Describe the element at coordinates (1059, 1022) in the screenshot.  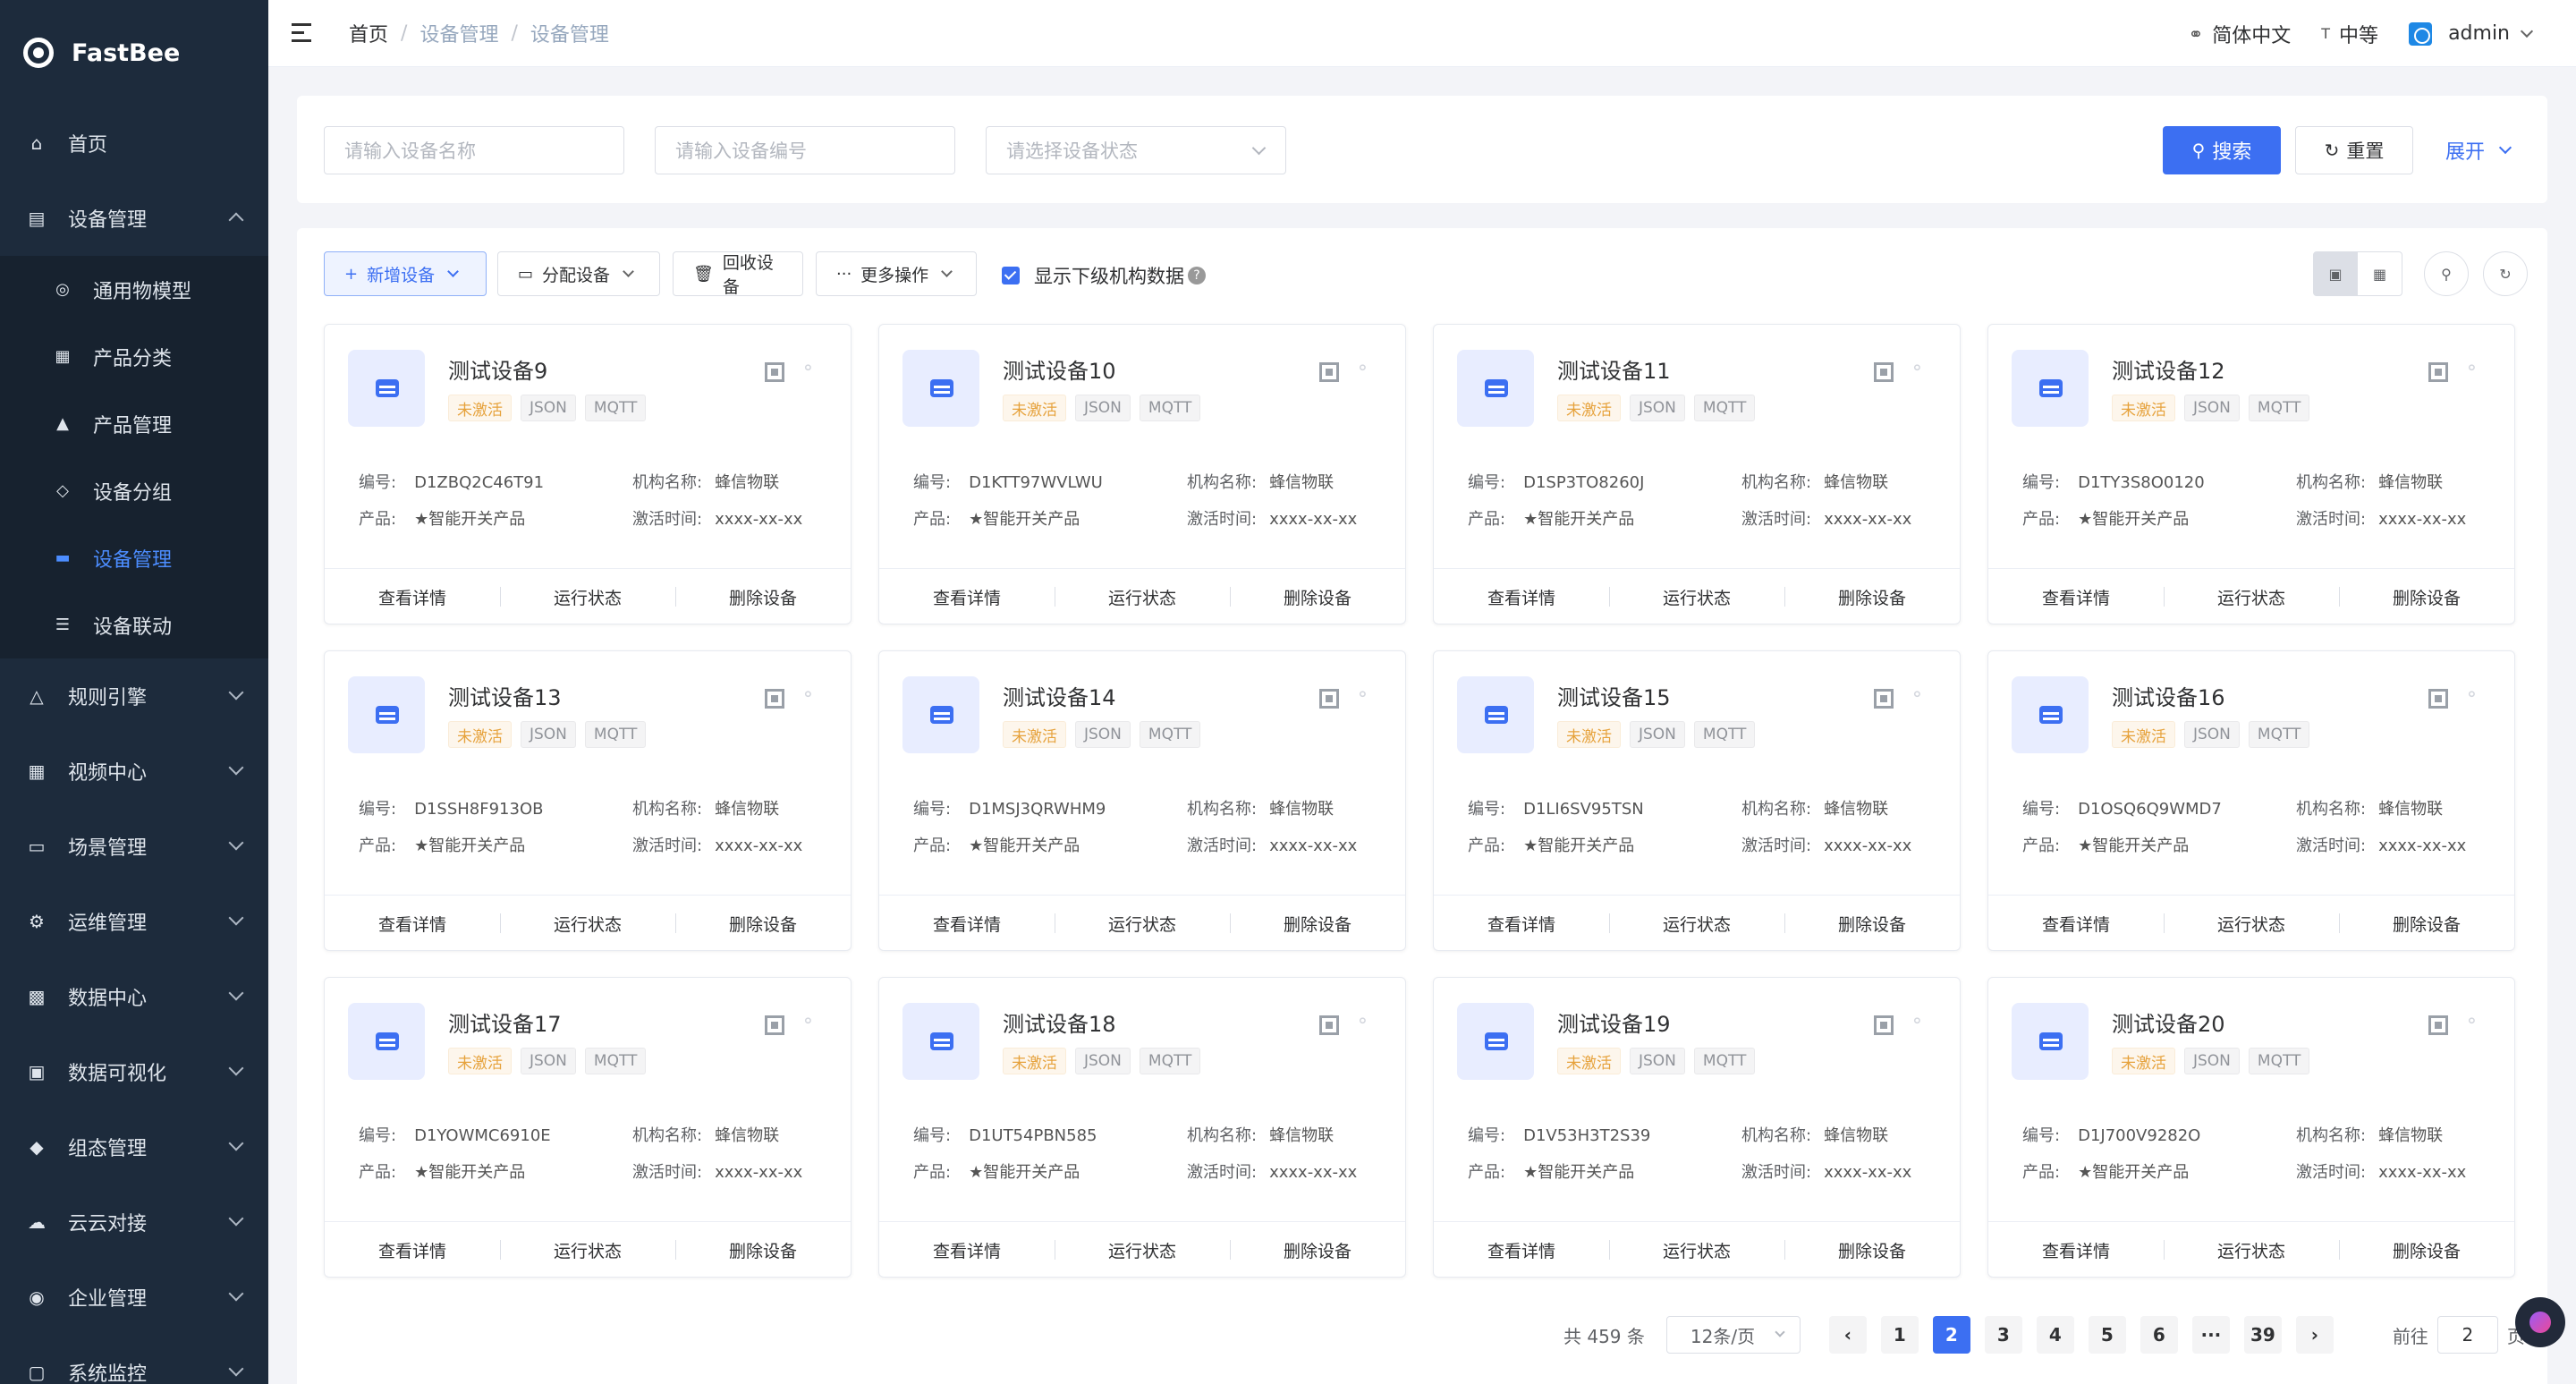
I see `device-name: 测试设备18` at that location.